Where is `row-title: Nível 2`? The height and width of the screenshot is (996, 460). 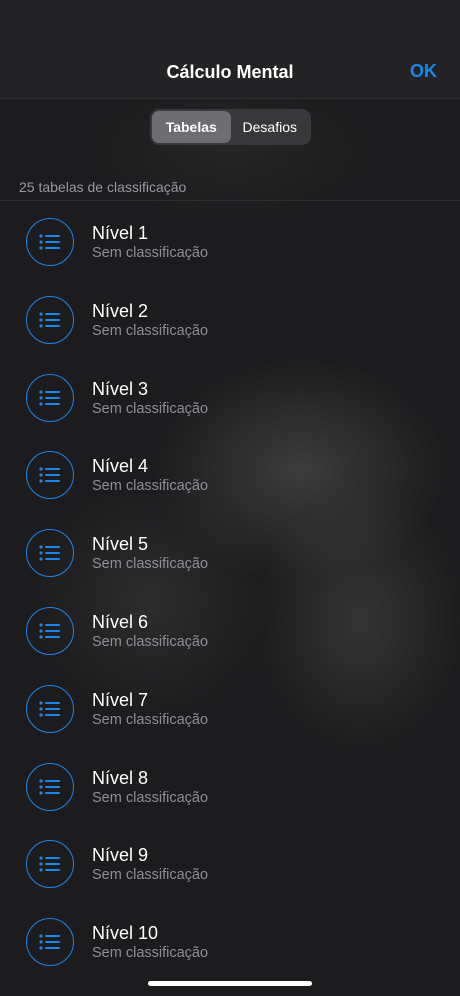 row-title: Nível 2 is located at coordinates (120, 310).